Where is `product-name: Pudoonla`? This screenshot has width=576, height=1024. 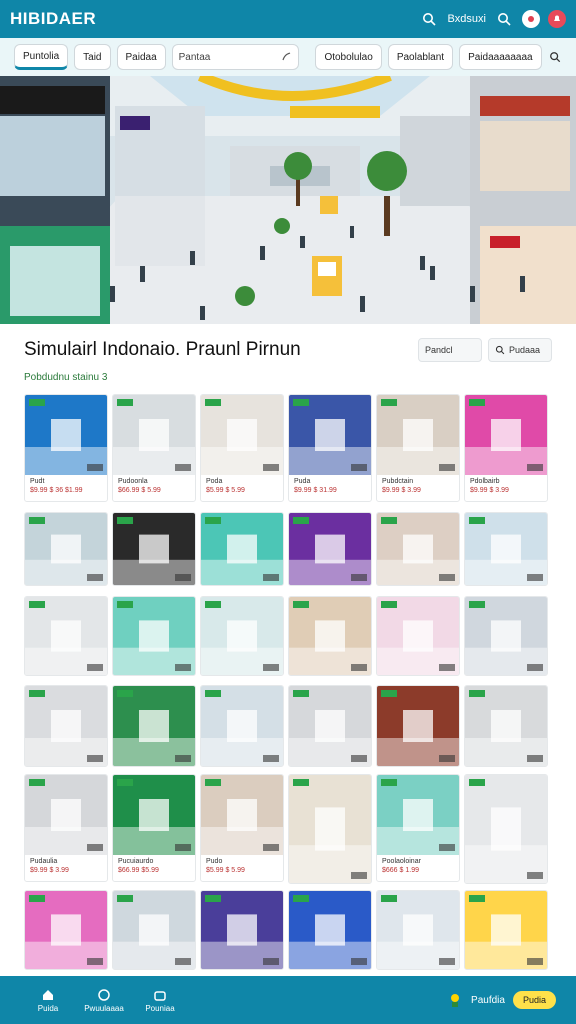
product-name: Pudoonla is located at coordinates (133, 481).